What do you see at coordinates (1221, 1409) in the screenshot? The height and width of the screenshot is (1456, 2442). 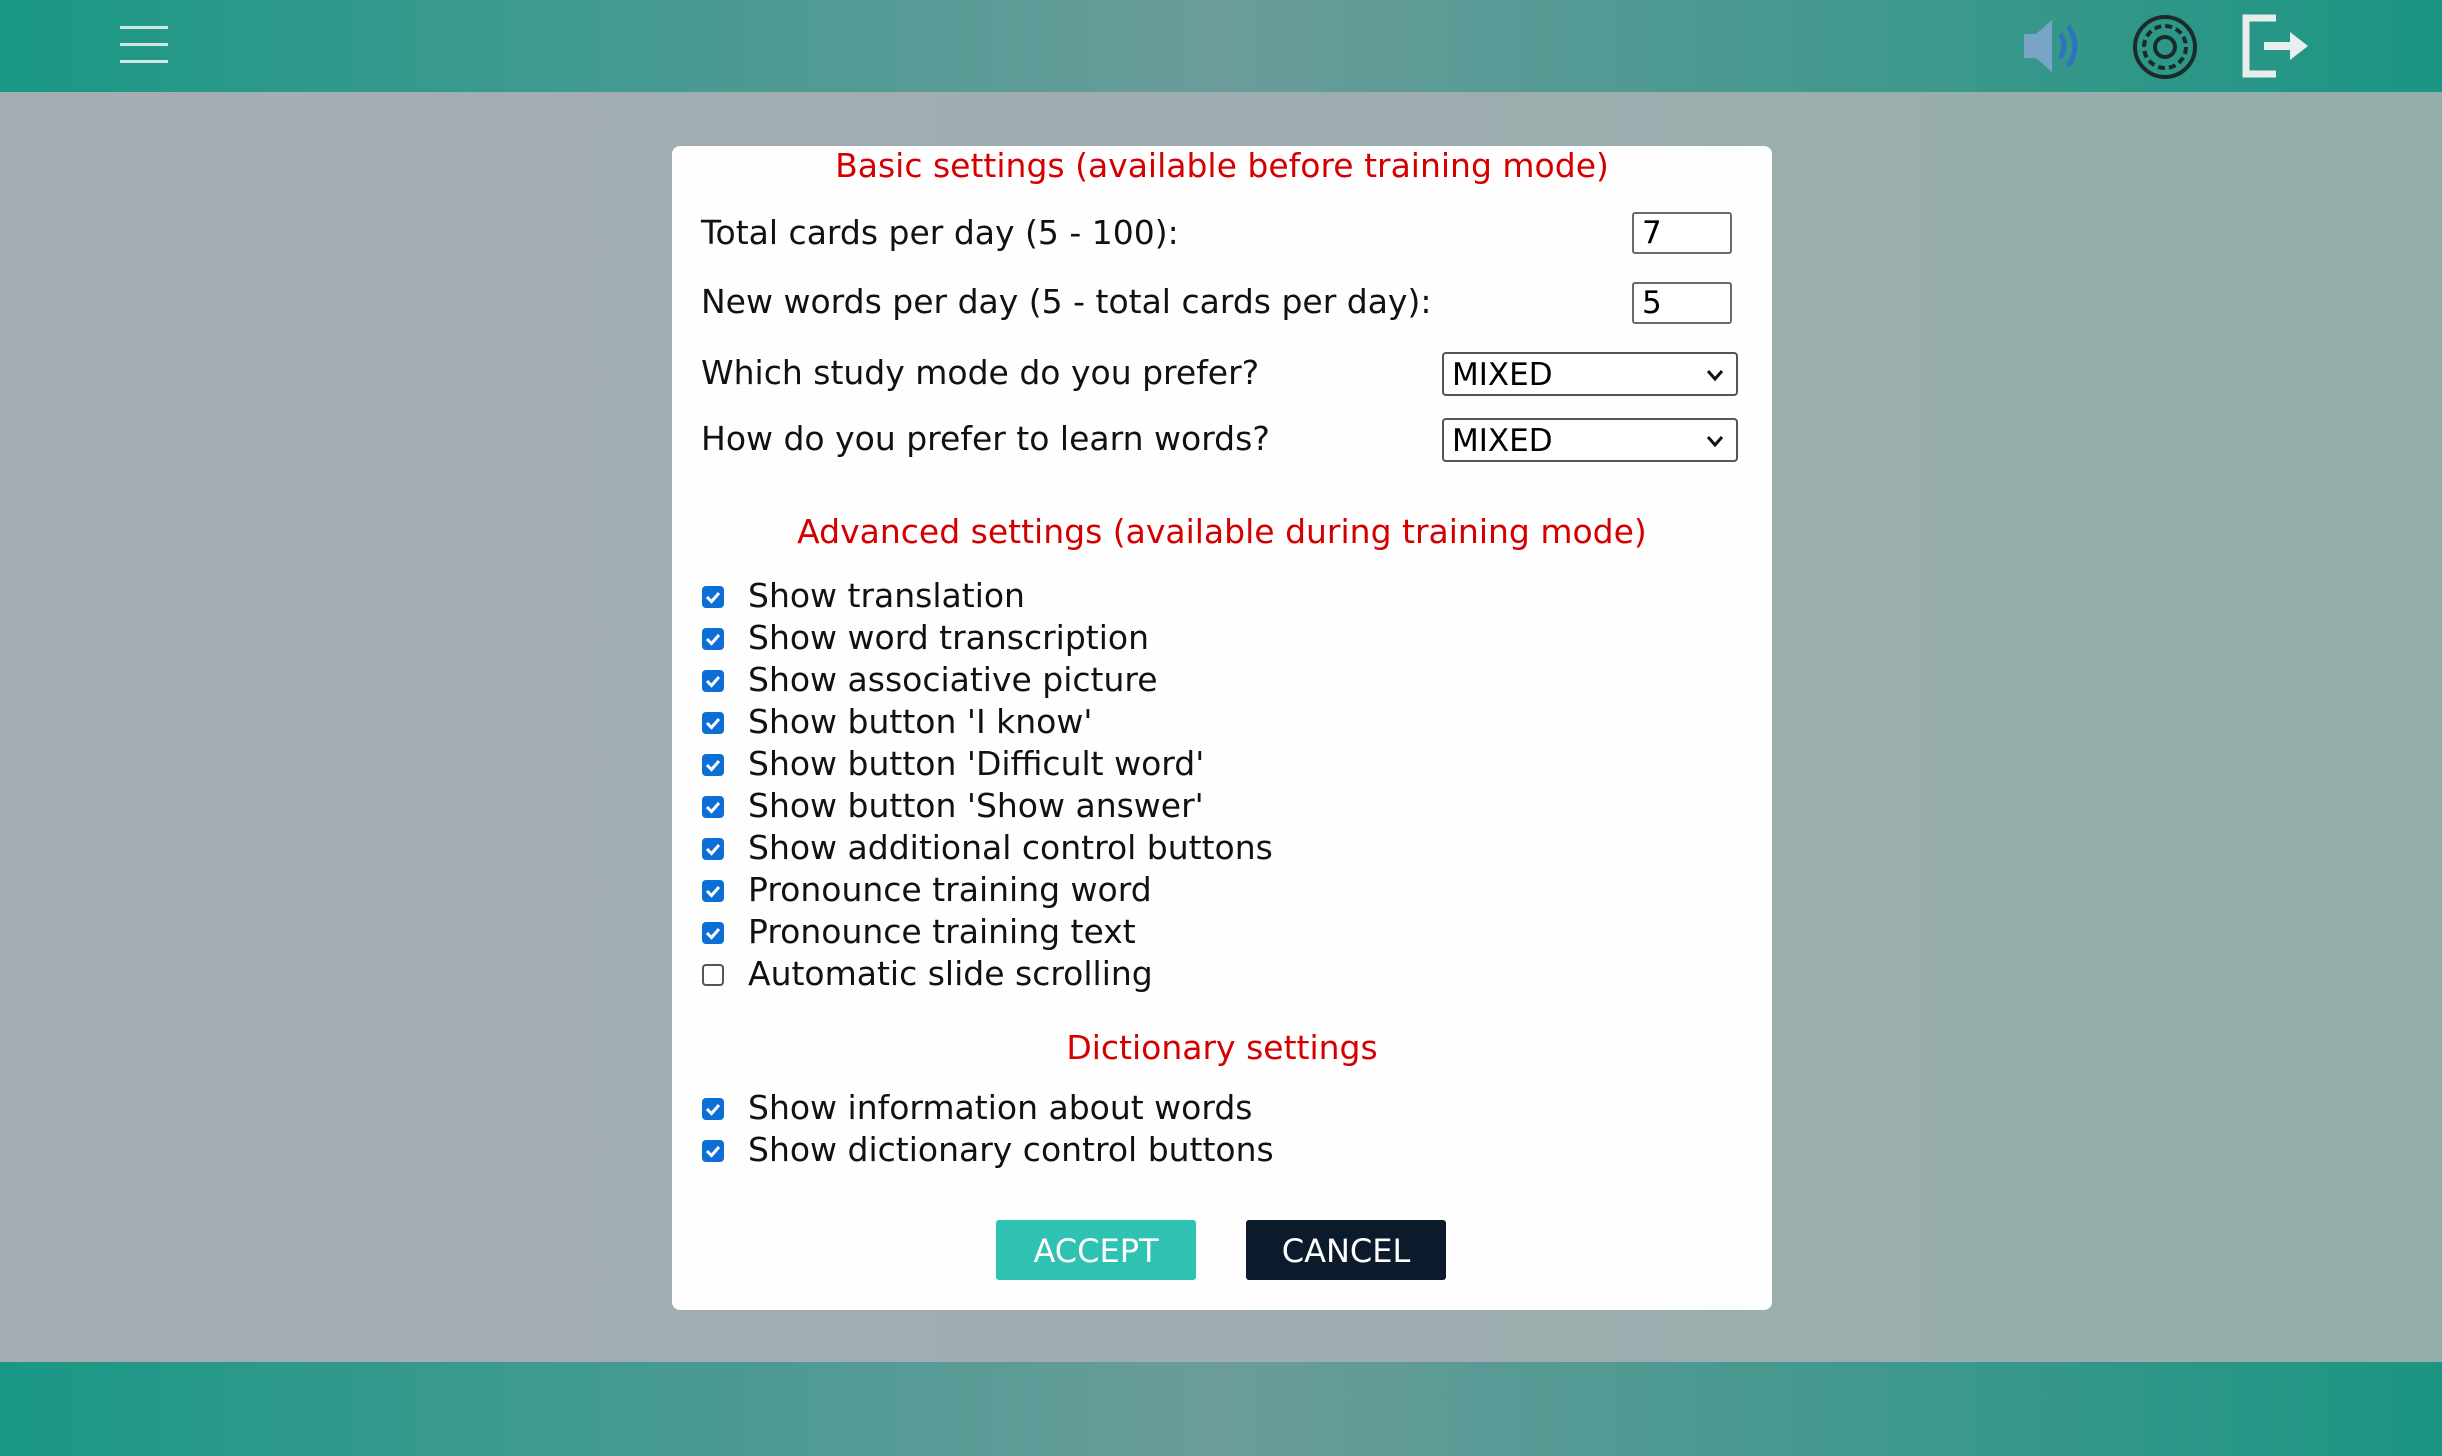 I see `bottom-bar` at bounding box center [1221, 1409].